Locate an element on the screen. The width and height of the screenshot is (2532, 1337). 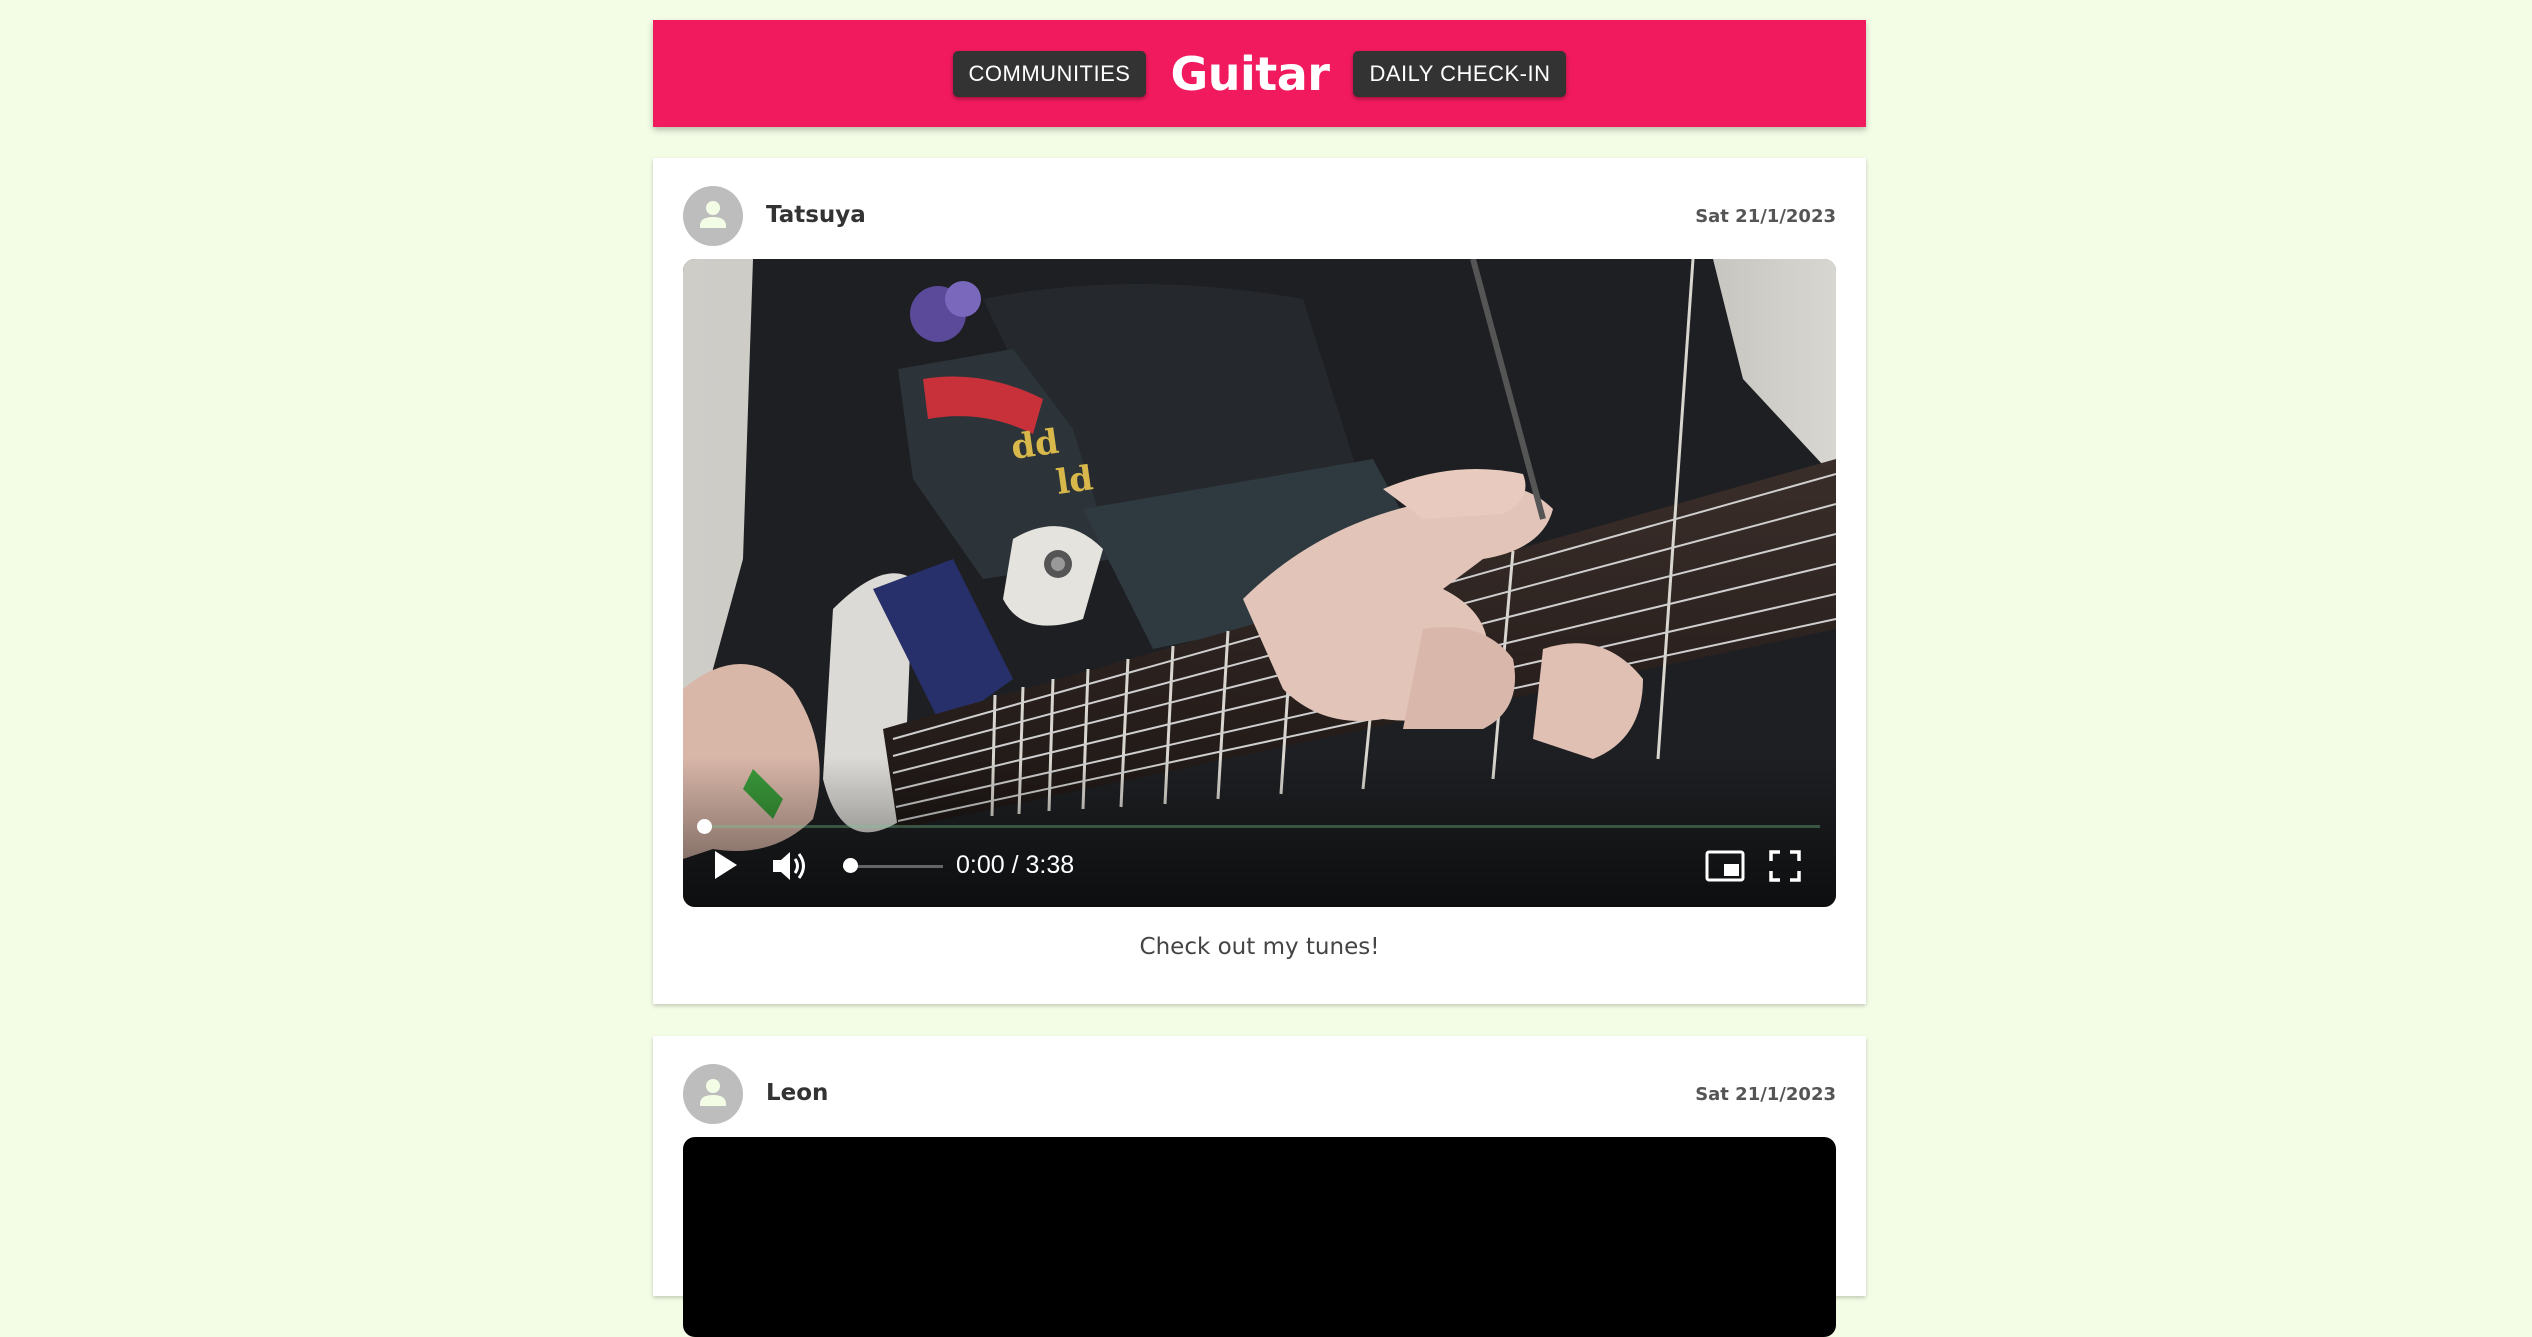
page-title: Guitar is located at coordinates (1250, 73).